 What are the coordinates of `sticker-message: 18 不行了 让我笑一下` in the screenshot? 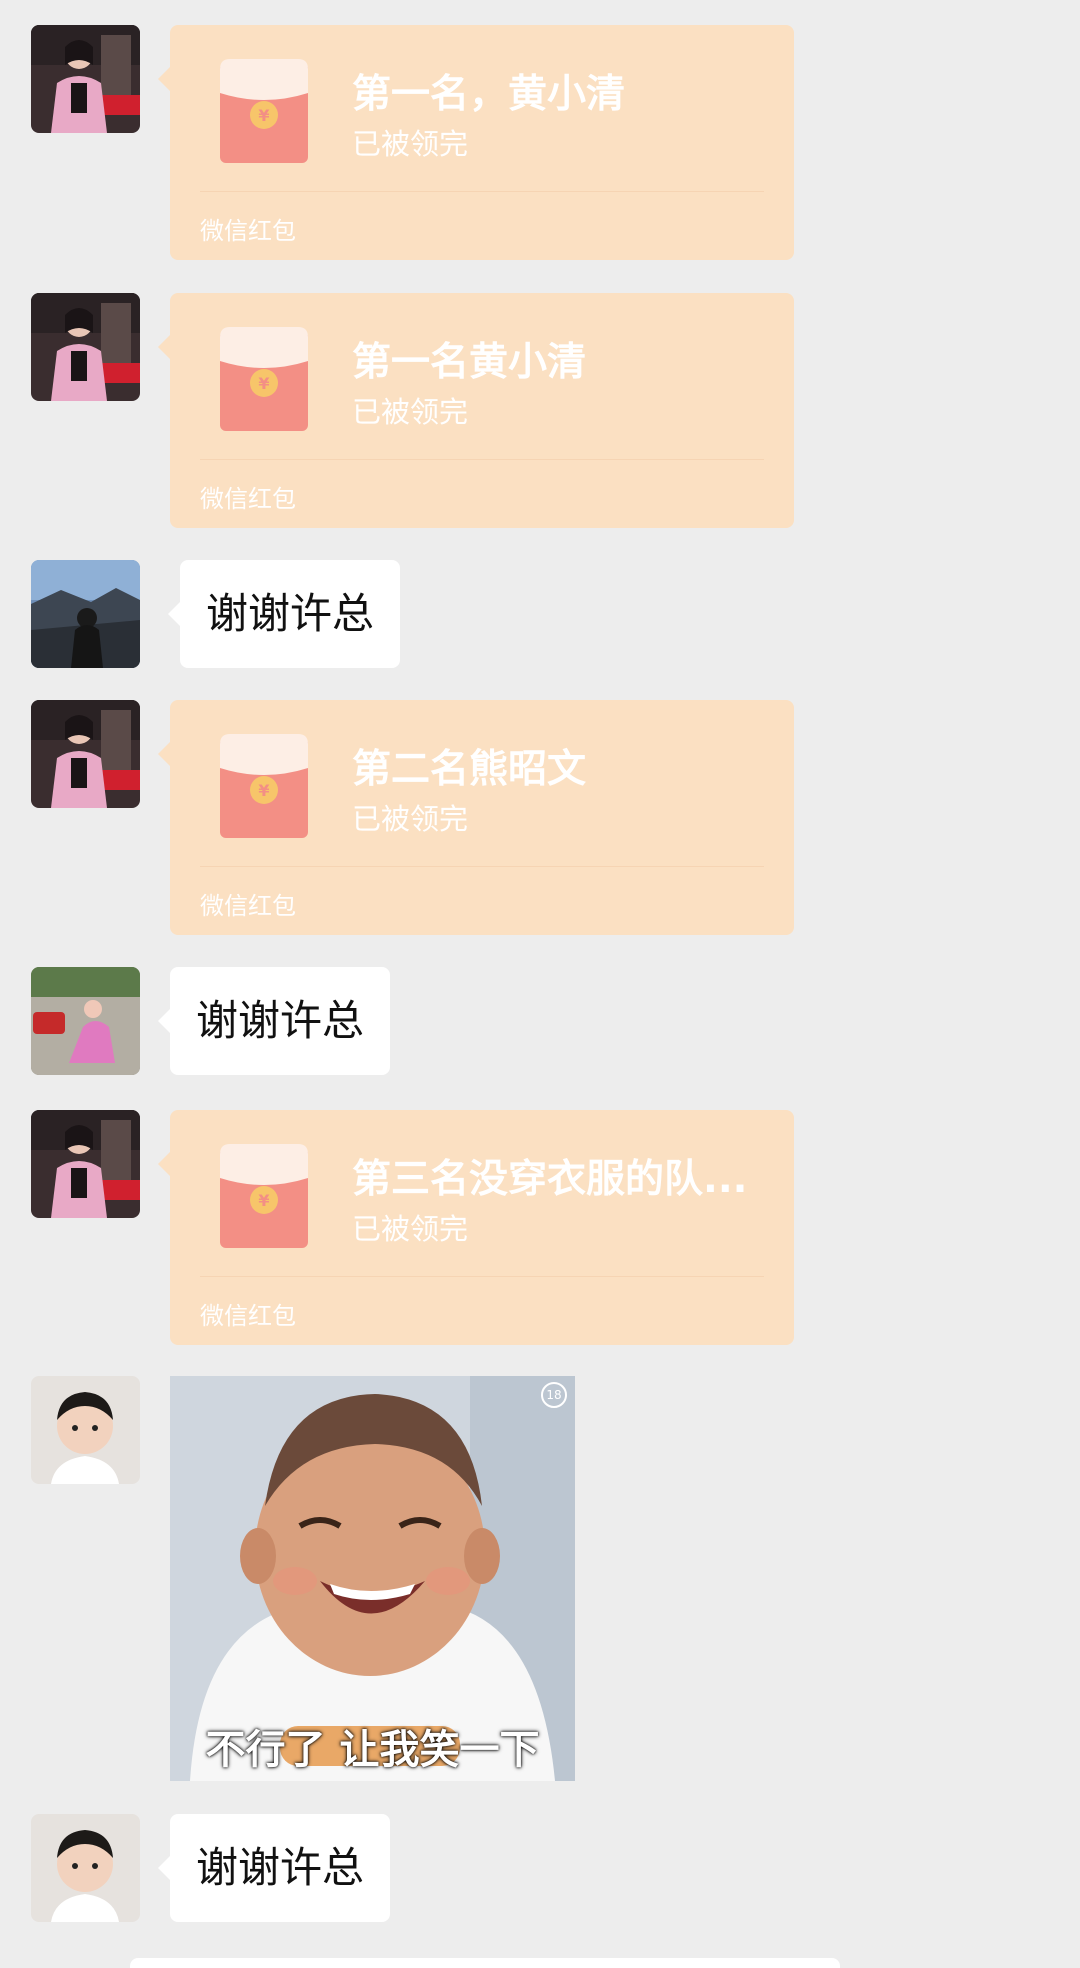 It's located at (372, 1578).